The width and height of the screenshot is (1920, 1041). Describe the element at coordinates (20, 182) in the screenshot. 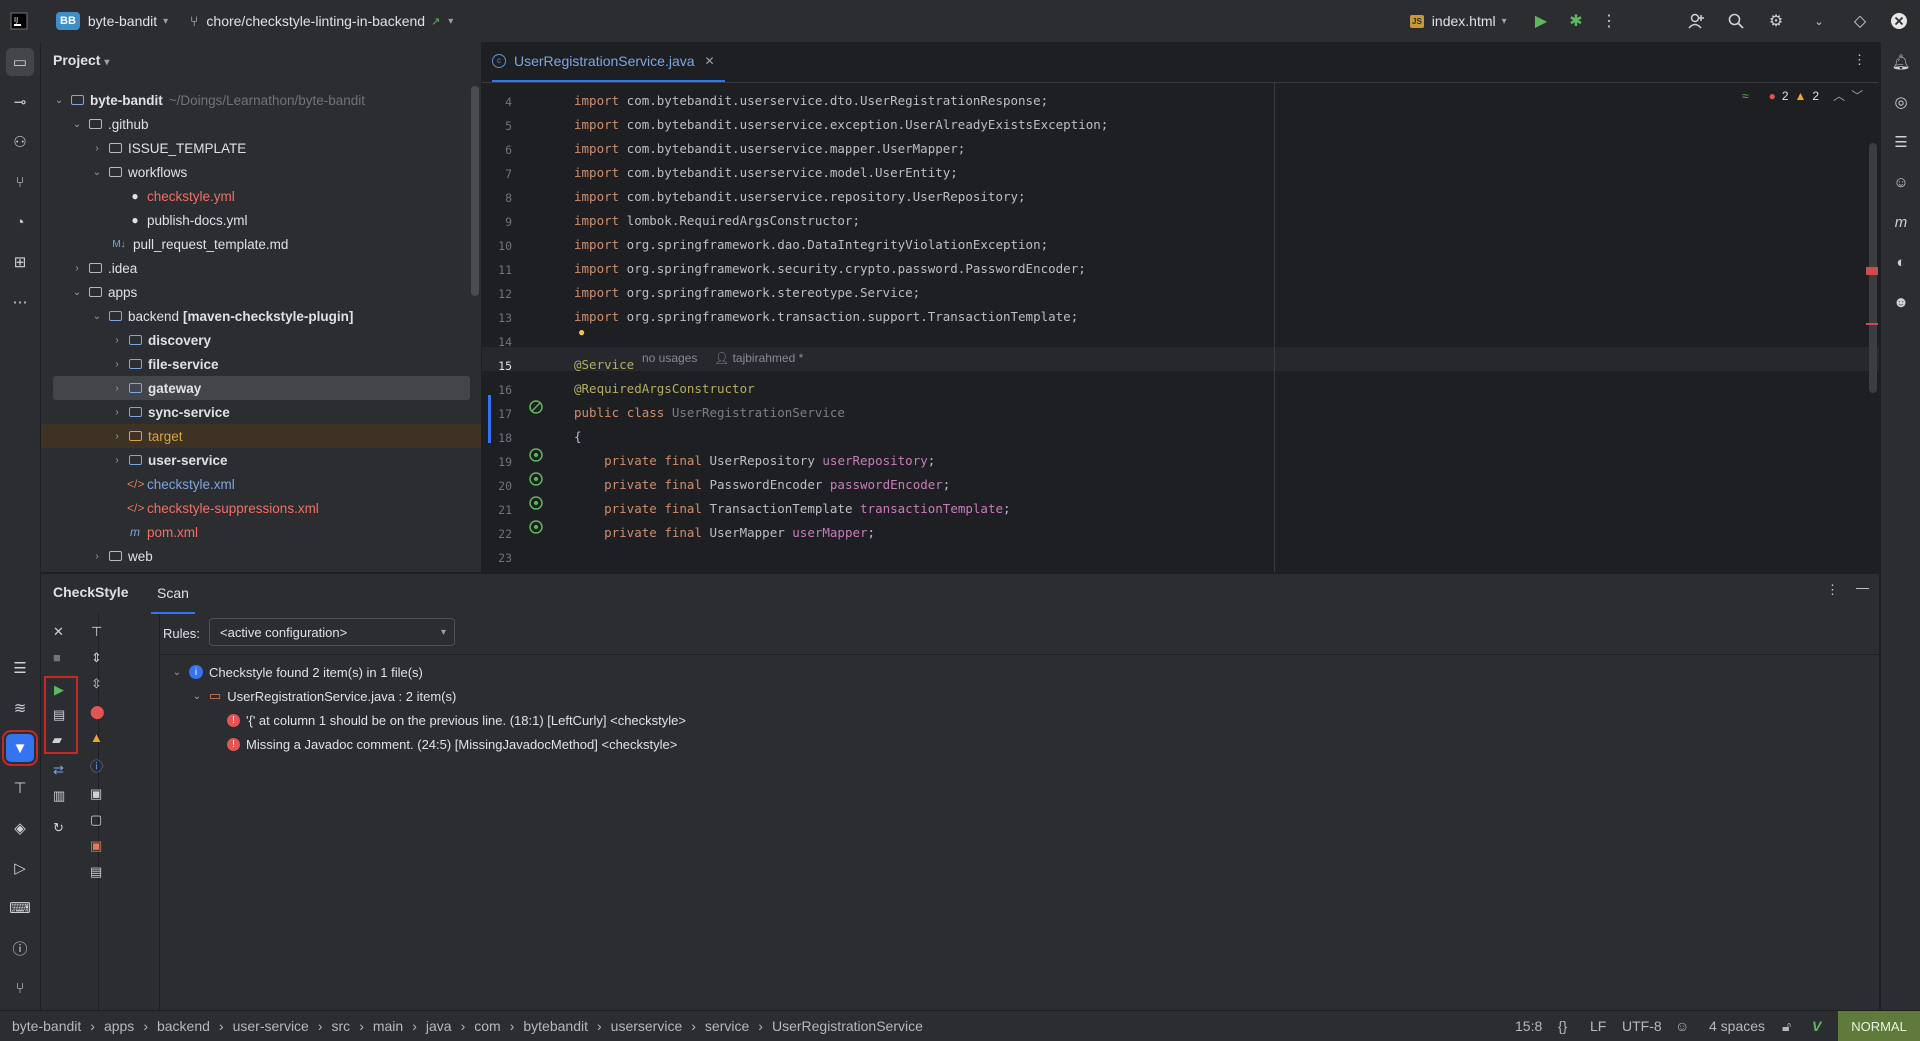

I see `pull-requests-icon: ⑂` at that location.